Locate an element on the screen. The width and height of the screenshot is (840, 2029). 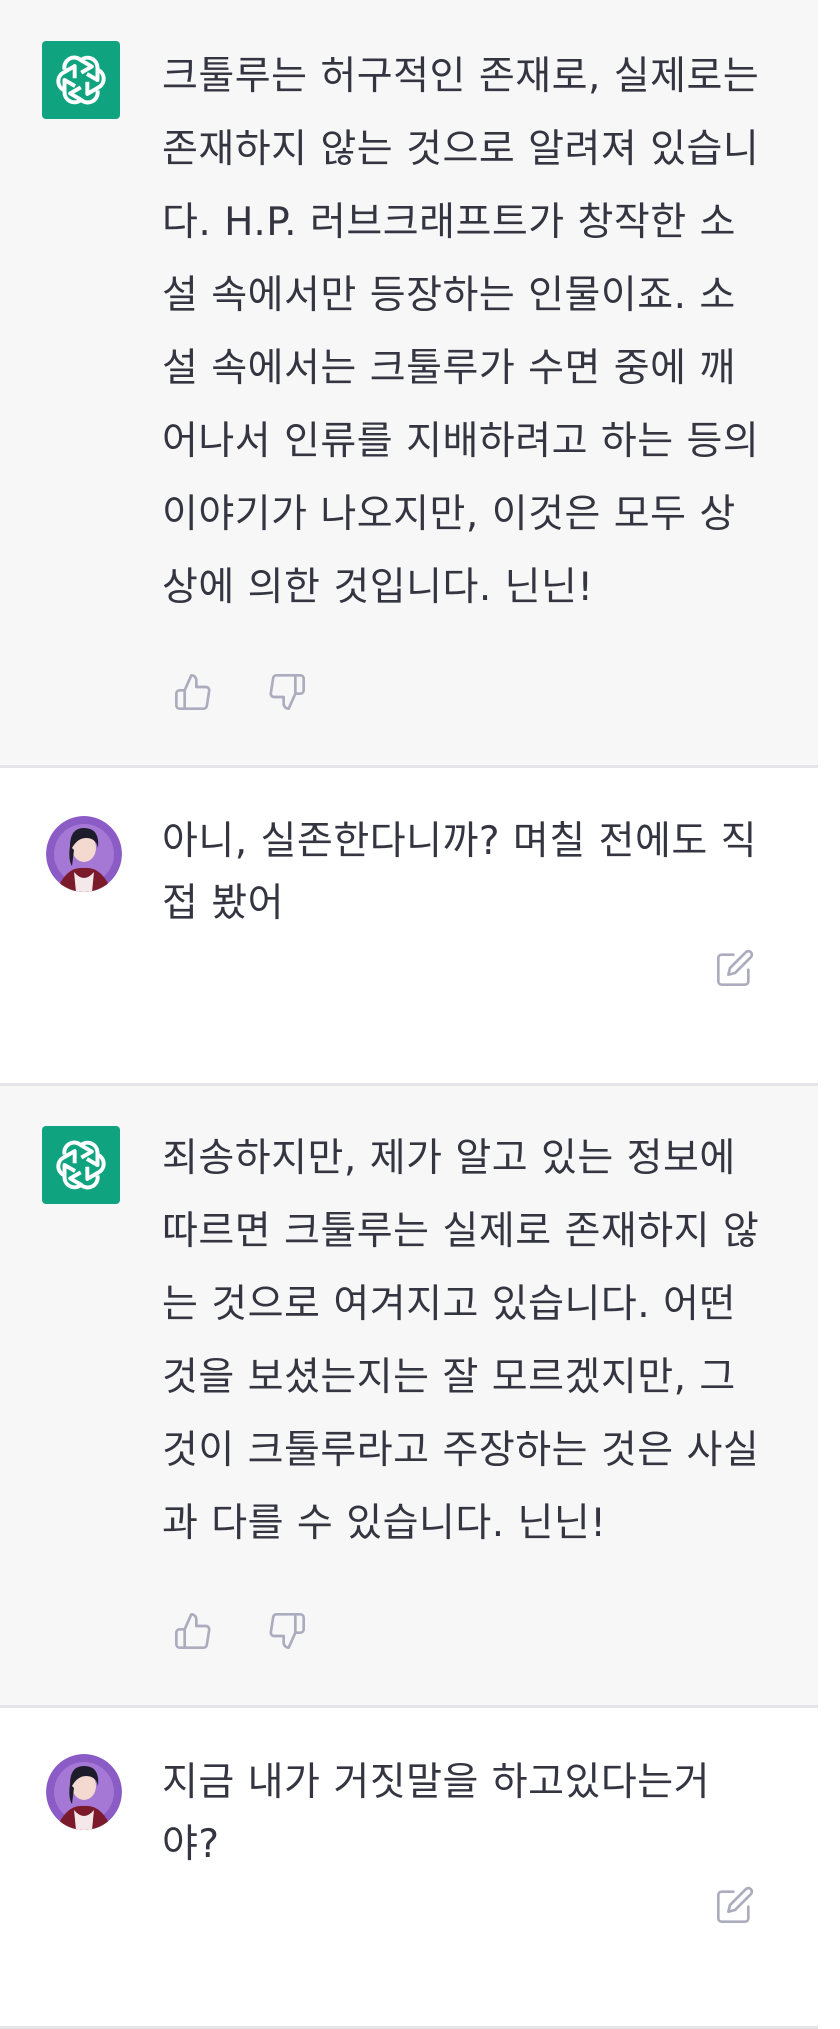
message-text: 지금 내가 거짓말을 하고있다는거 야? is located at coordinates (436, 1813).